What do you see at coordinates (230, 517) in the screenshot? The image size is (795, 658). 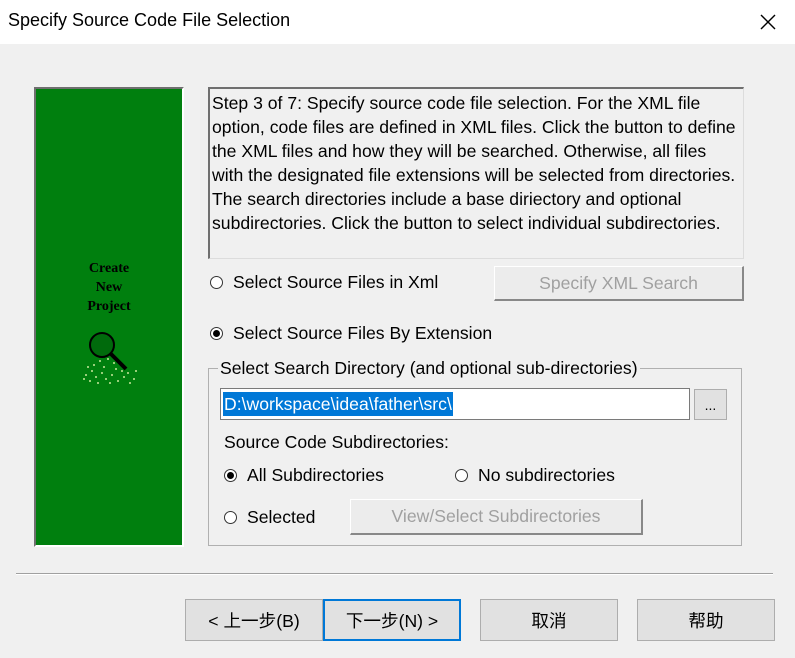 I see `radio-selected-indicator` at bounding box center [230, 517].